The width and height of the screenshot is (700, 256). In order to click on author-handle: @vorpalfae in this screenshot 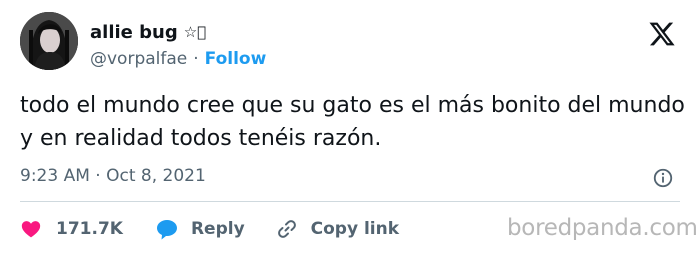, I will do `click(138, 59)`.